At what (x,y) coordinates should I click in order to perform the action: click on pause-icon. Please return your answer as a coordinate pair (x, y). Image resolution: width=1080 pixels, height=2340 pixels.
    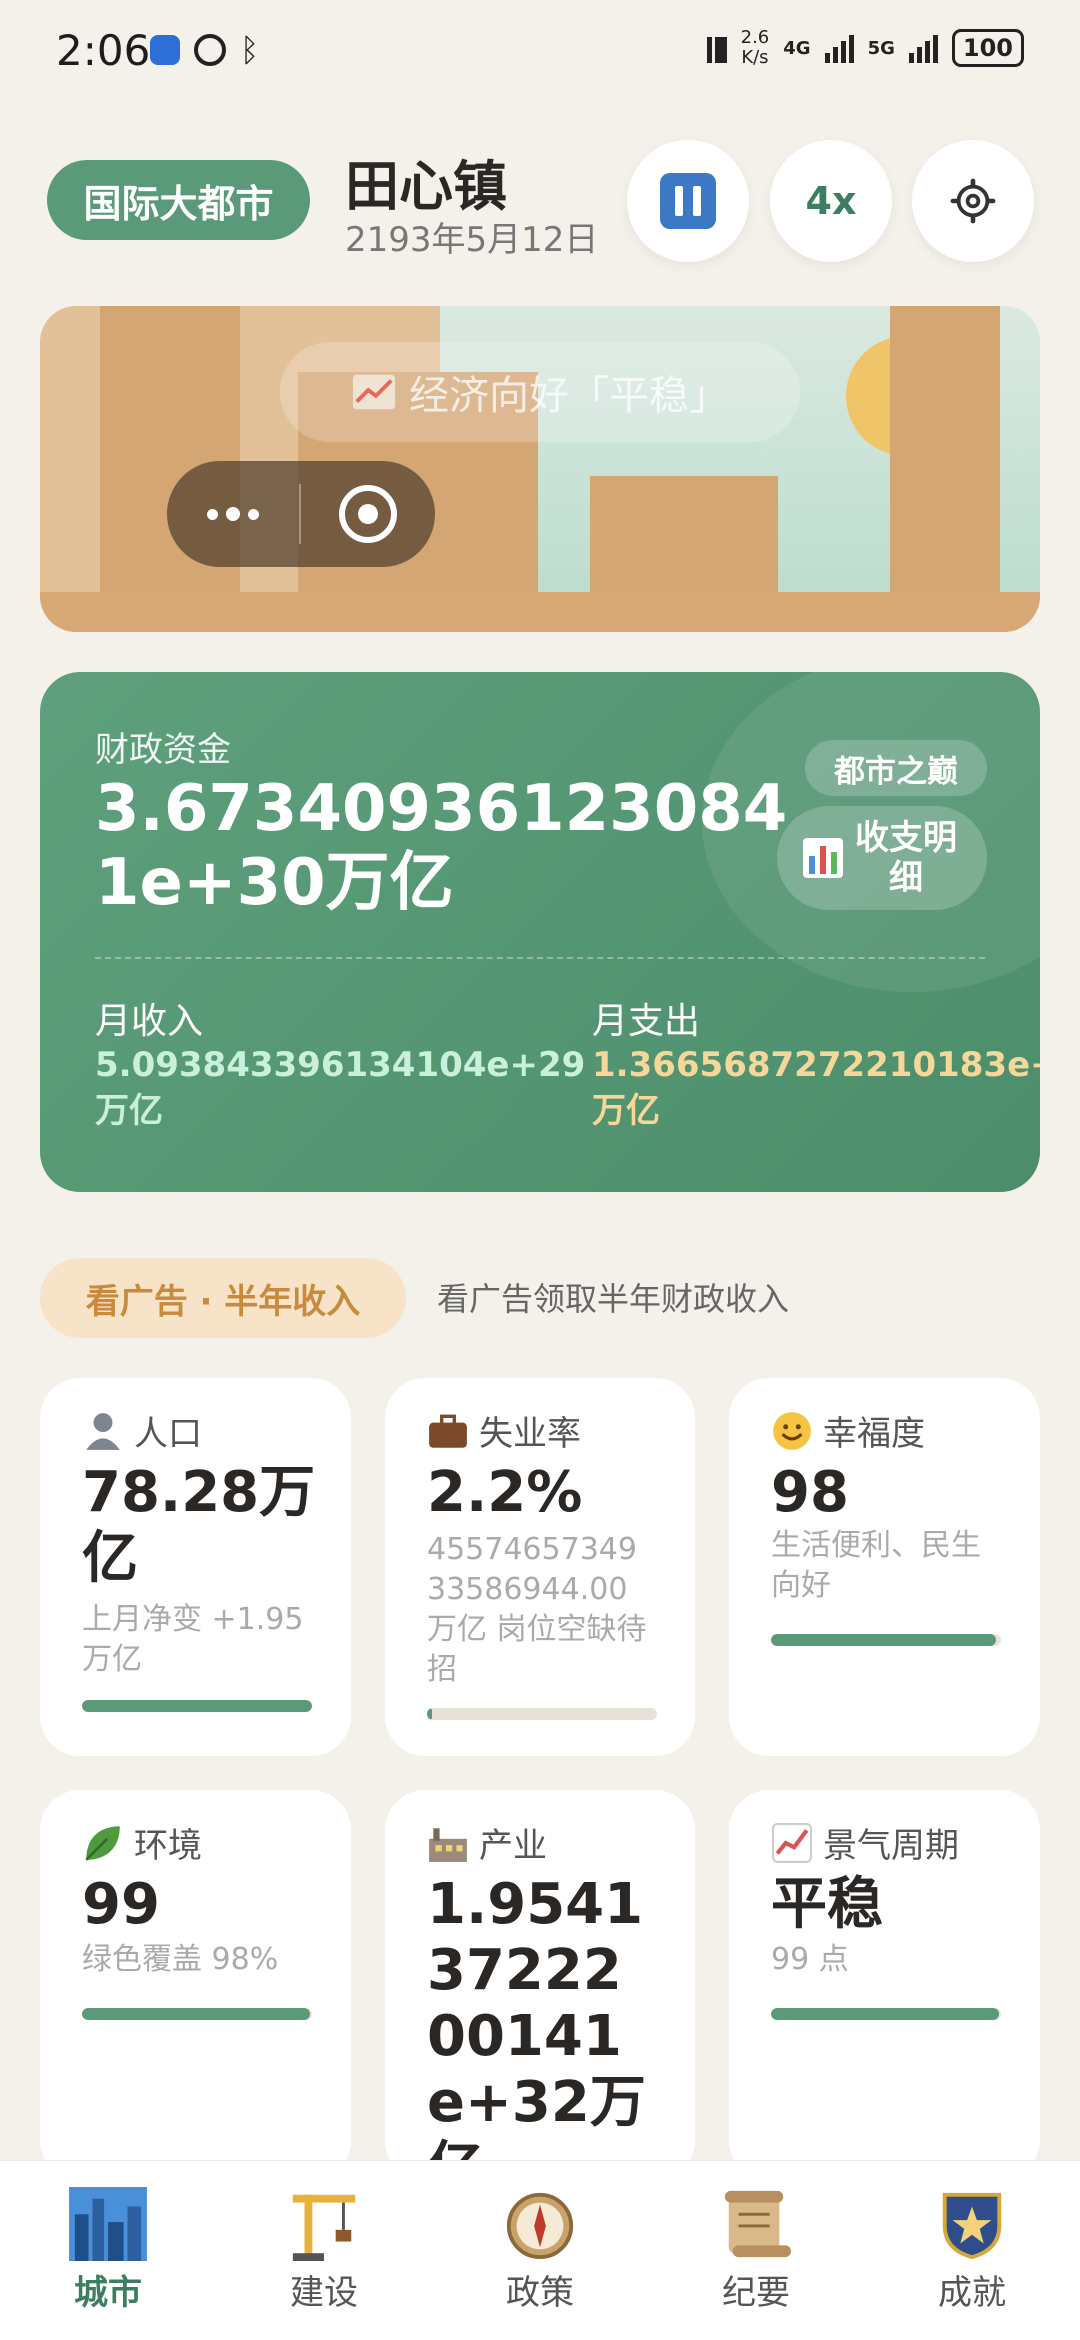
    Looking at the image, I should click on (688, 201).